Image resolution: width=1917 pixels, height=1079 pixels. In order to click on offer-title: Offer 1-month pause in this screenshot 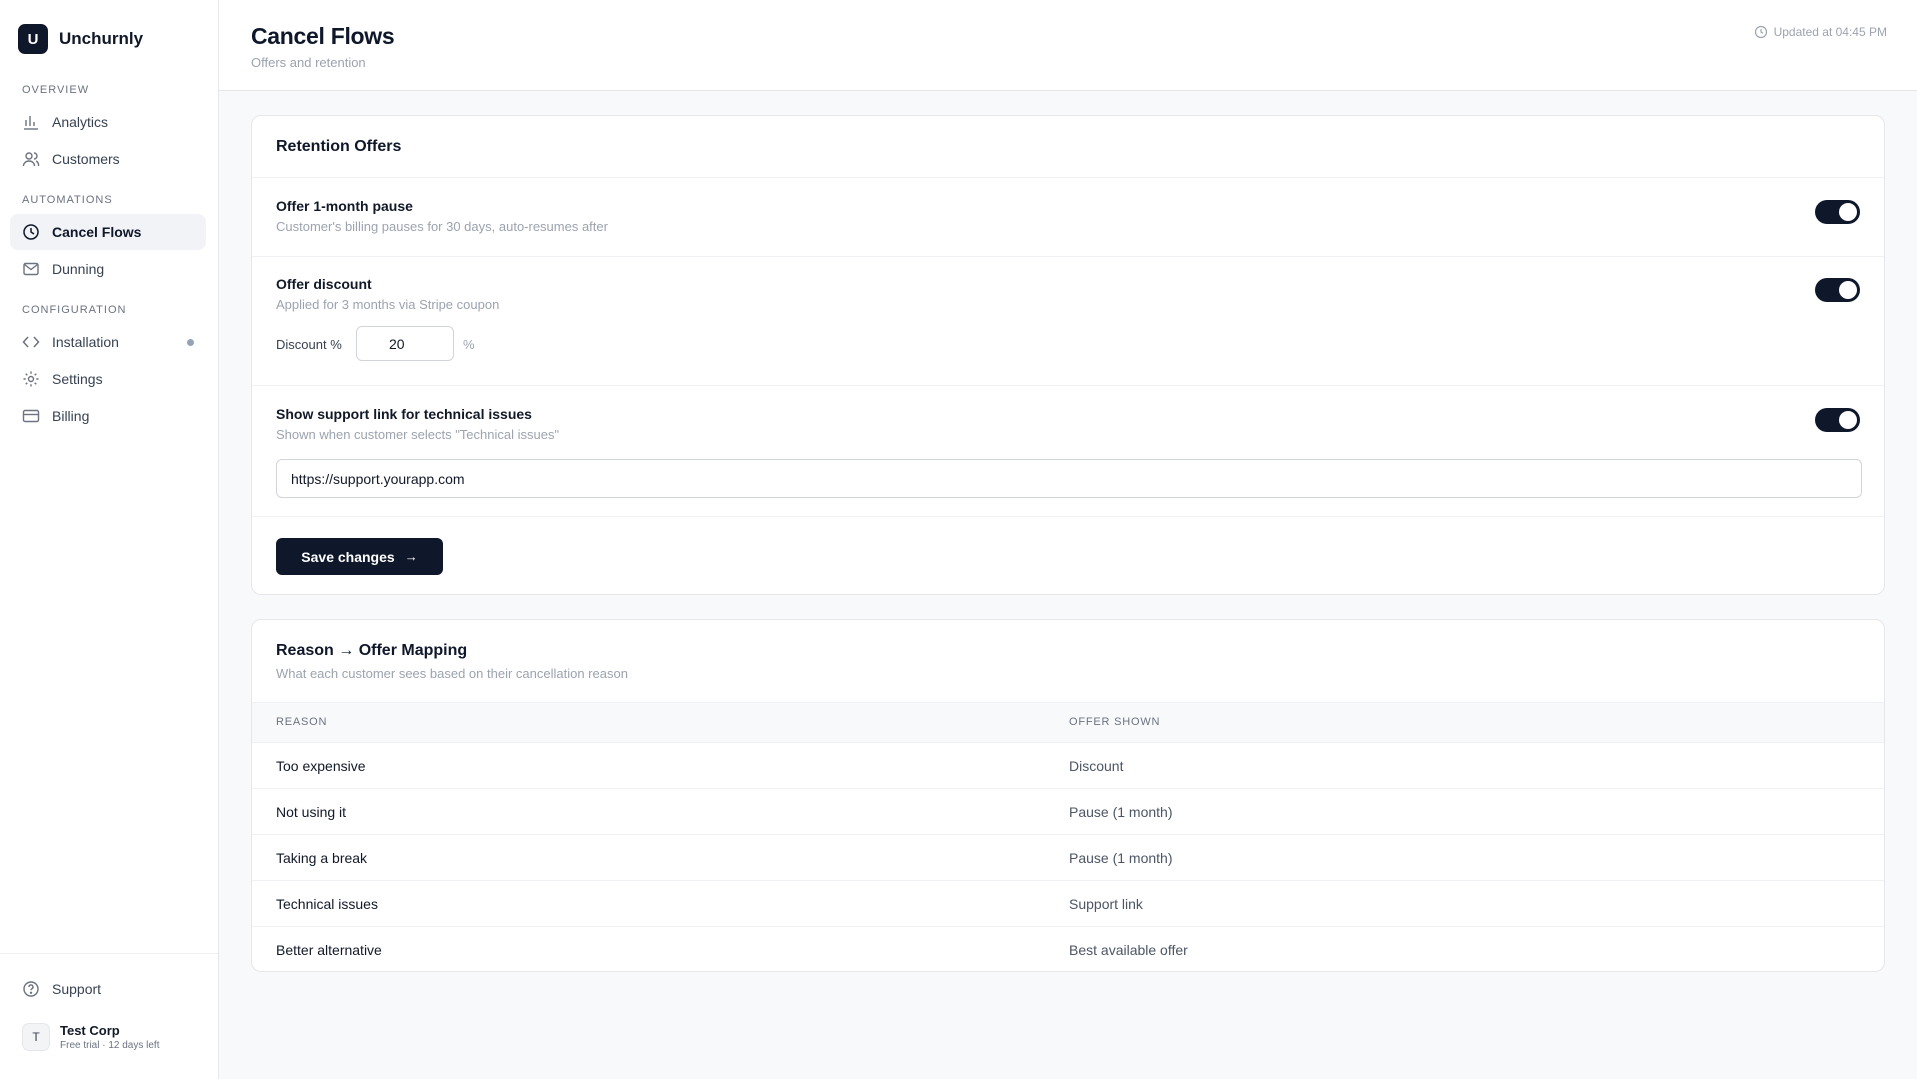, I will do `click(344, 206)`.